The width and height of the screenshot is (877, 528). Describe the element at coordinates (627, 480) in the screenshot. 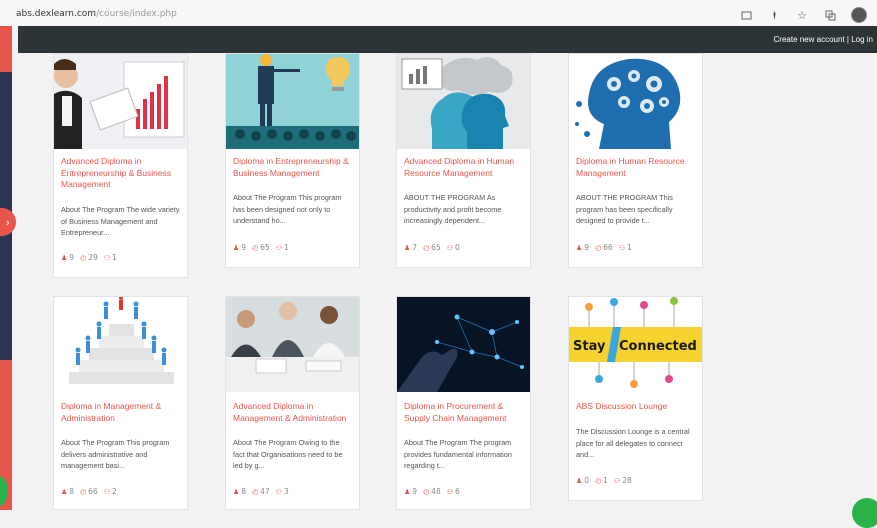

I see `groups-count: 28` at that location.